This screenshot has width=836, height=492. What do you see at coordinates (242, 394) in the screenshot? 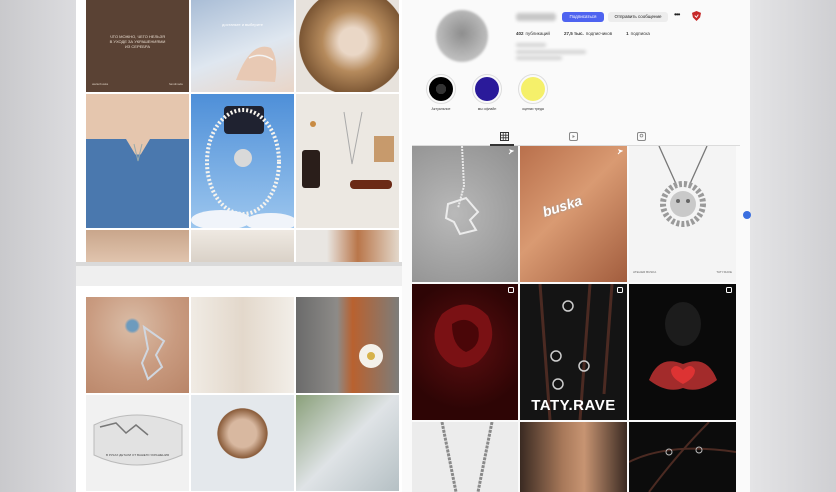
I see `left-grid-bottom: В РУКАХ ДЕТАЛИ ОТ ВАШЕГО УКРАШЕНИЯ` at bounding box center [242, 394].